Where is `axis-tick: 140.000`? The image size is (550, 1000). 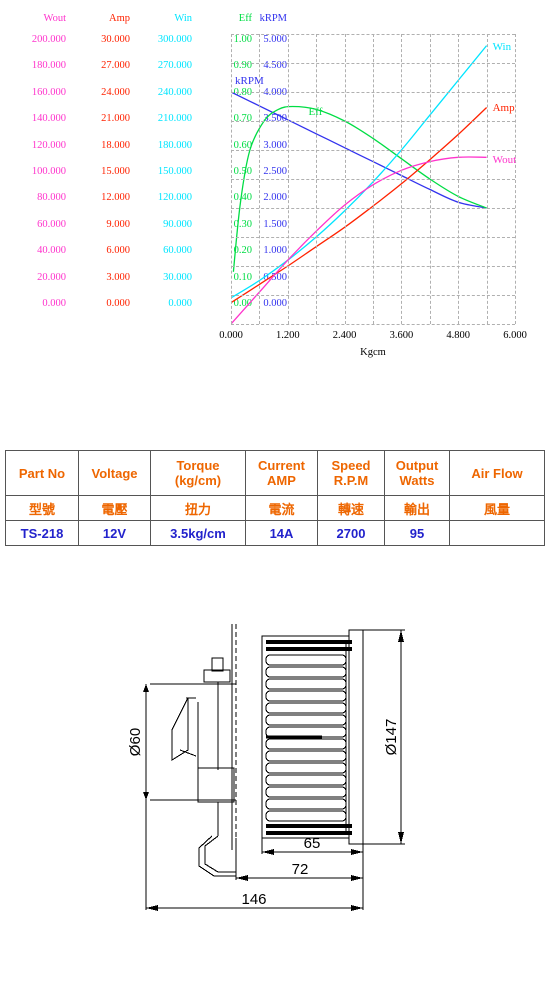
axis-tick: 140.000 is located at coordinates (48, 119).